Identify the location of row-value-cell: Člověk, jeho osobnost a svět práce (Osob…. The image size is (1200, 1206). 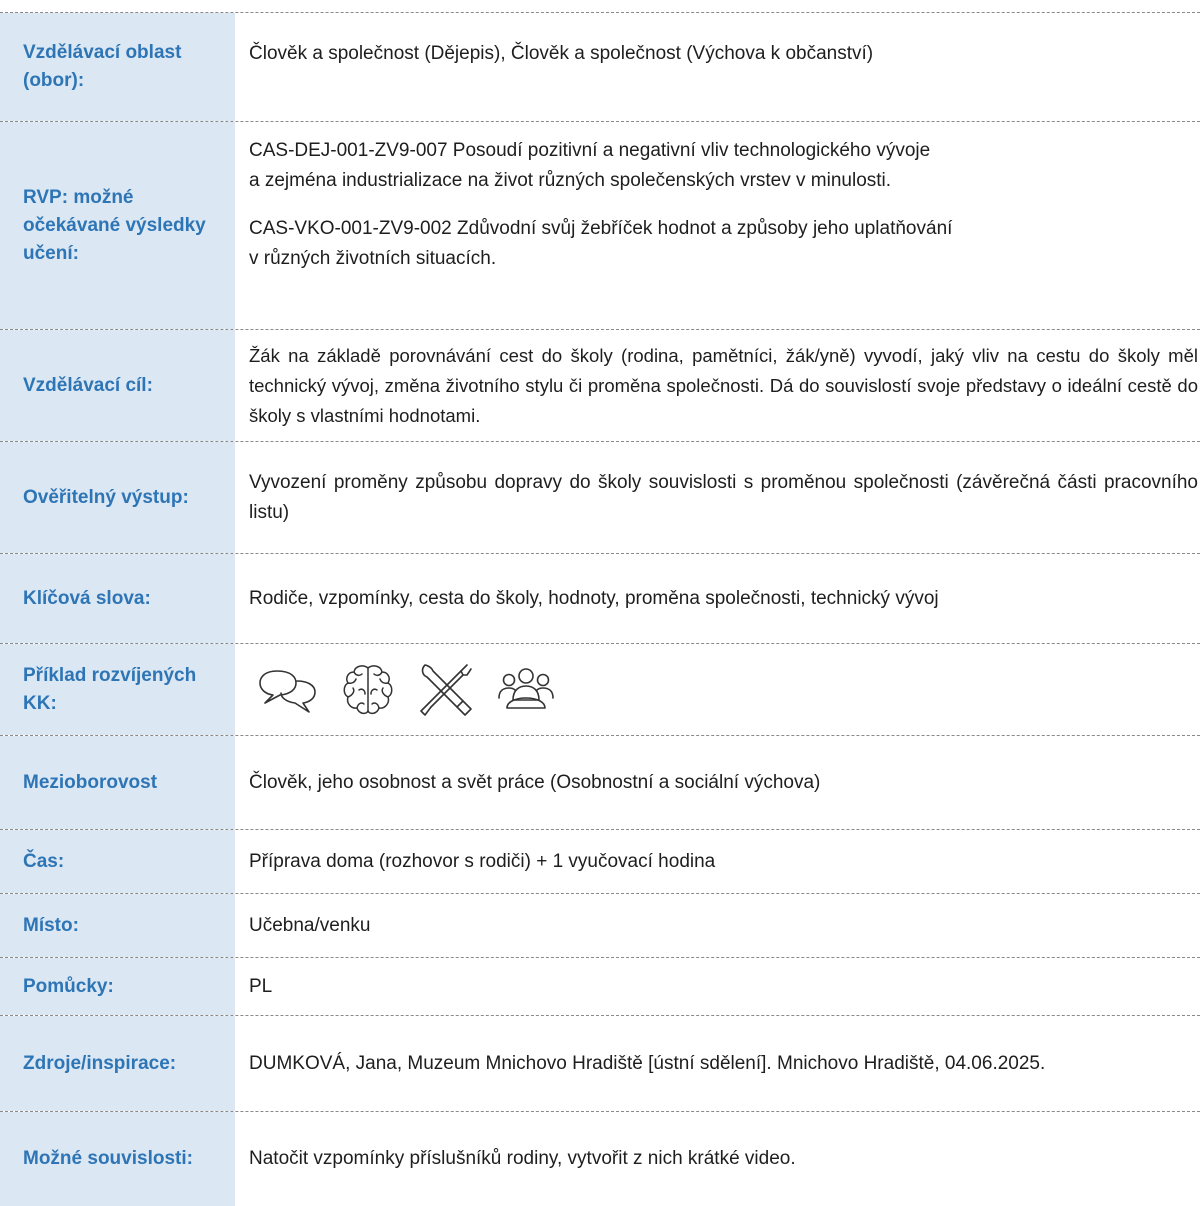
(717, 782).